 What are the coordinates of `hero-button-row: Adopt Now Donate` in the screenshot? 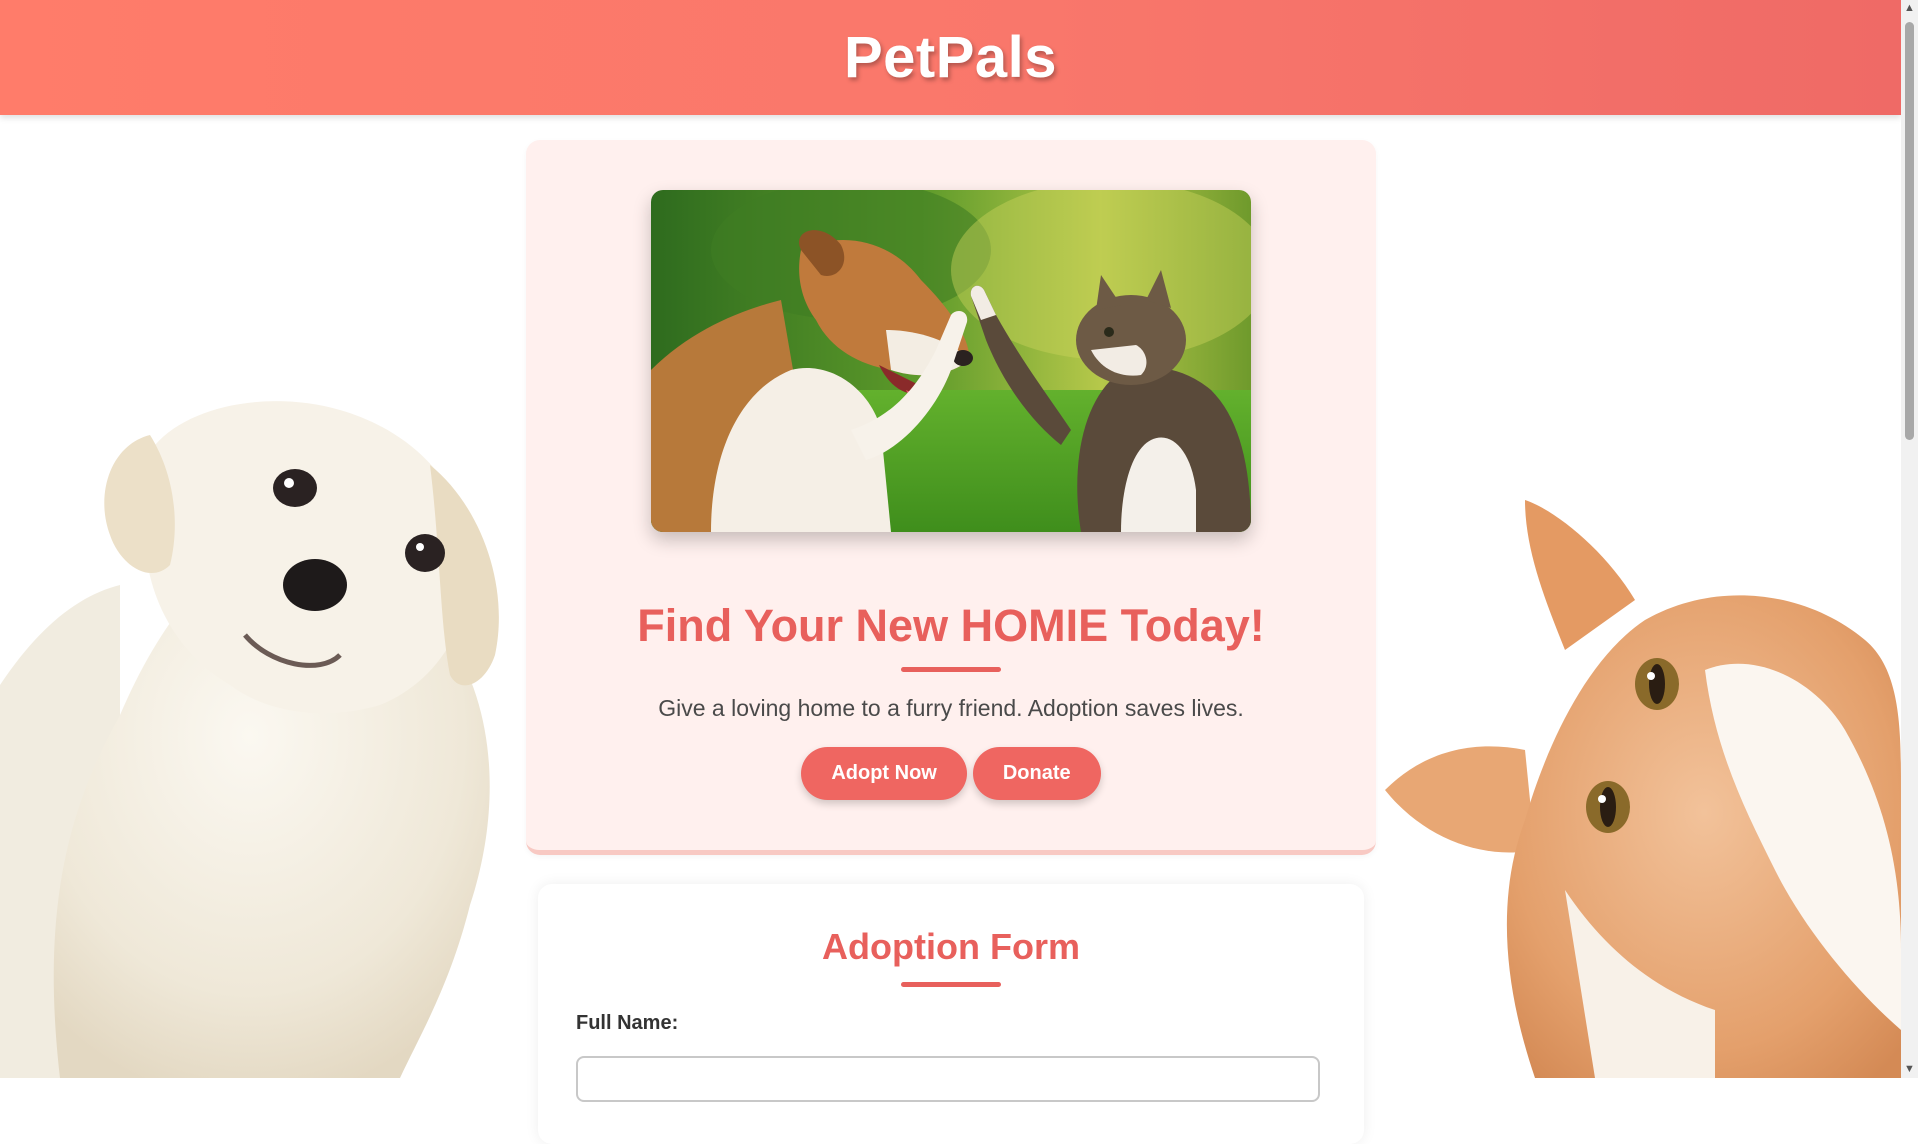 It's located at (951, 773).